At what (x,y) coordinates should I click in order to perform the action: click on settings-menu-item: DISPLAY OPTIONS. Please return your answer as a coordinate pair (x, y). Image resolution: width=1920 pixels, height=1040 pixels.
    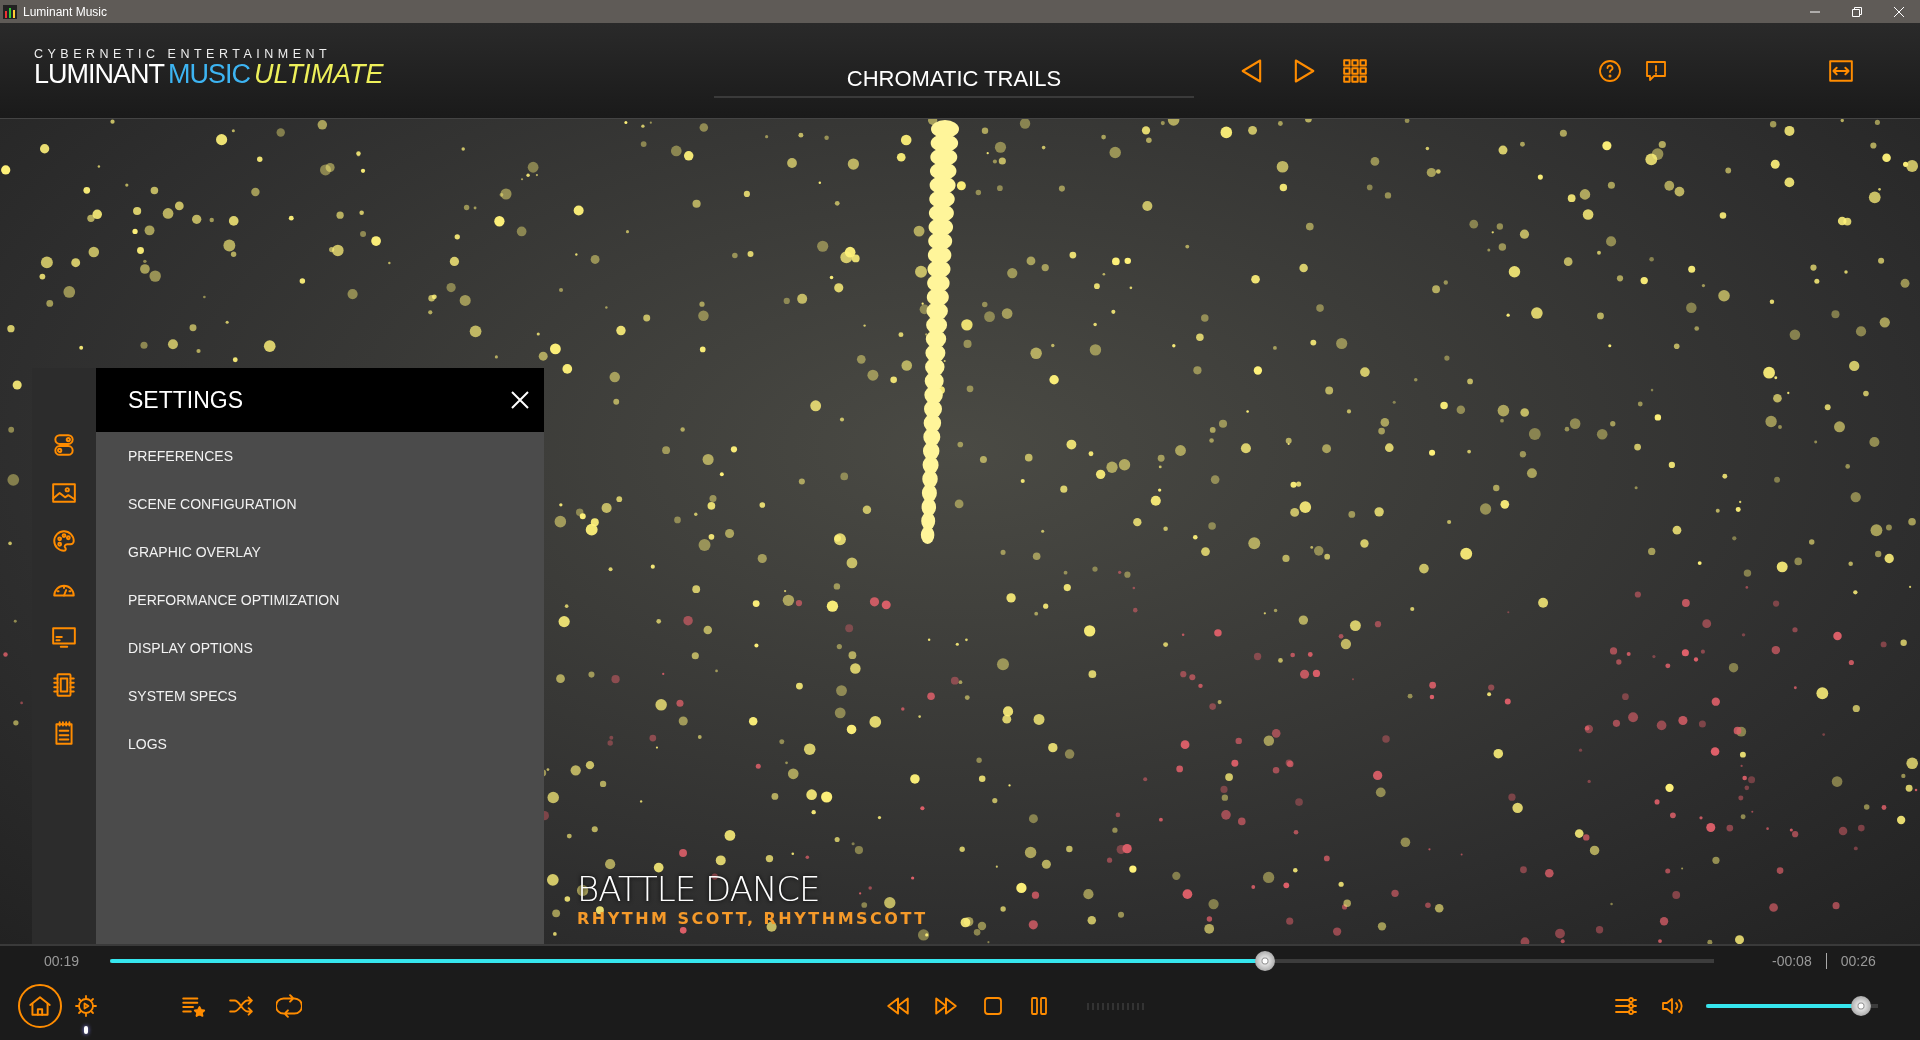
    Looking at the image, I should click on (320, 648).